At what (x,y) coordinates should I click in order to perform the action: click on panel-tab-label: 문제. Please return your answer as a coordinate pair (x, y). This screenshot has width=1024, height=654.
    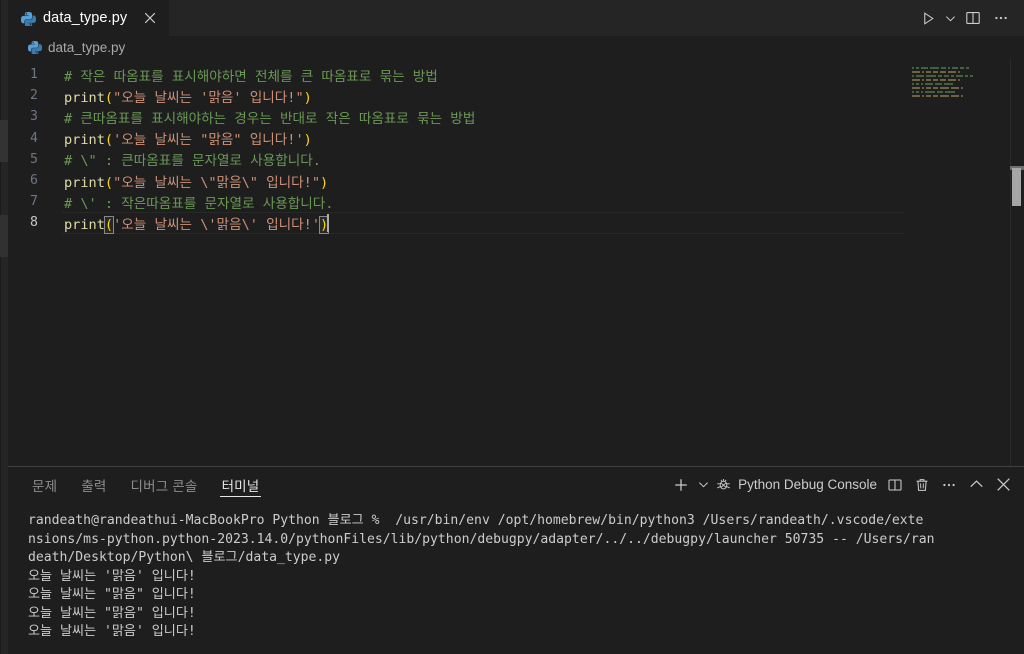
    Looking at the image, I should click on (45, 486).